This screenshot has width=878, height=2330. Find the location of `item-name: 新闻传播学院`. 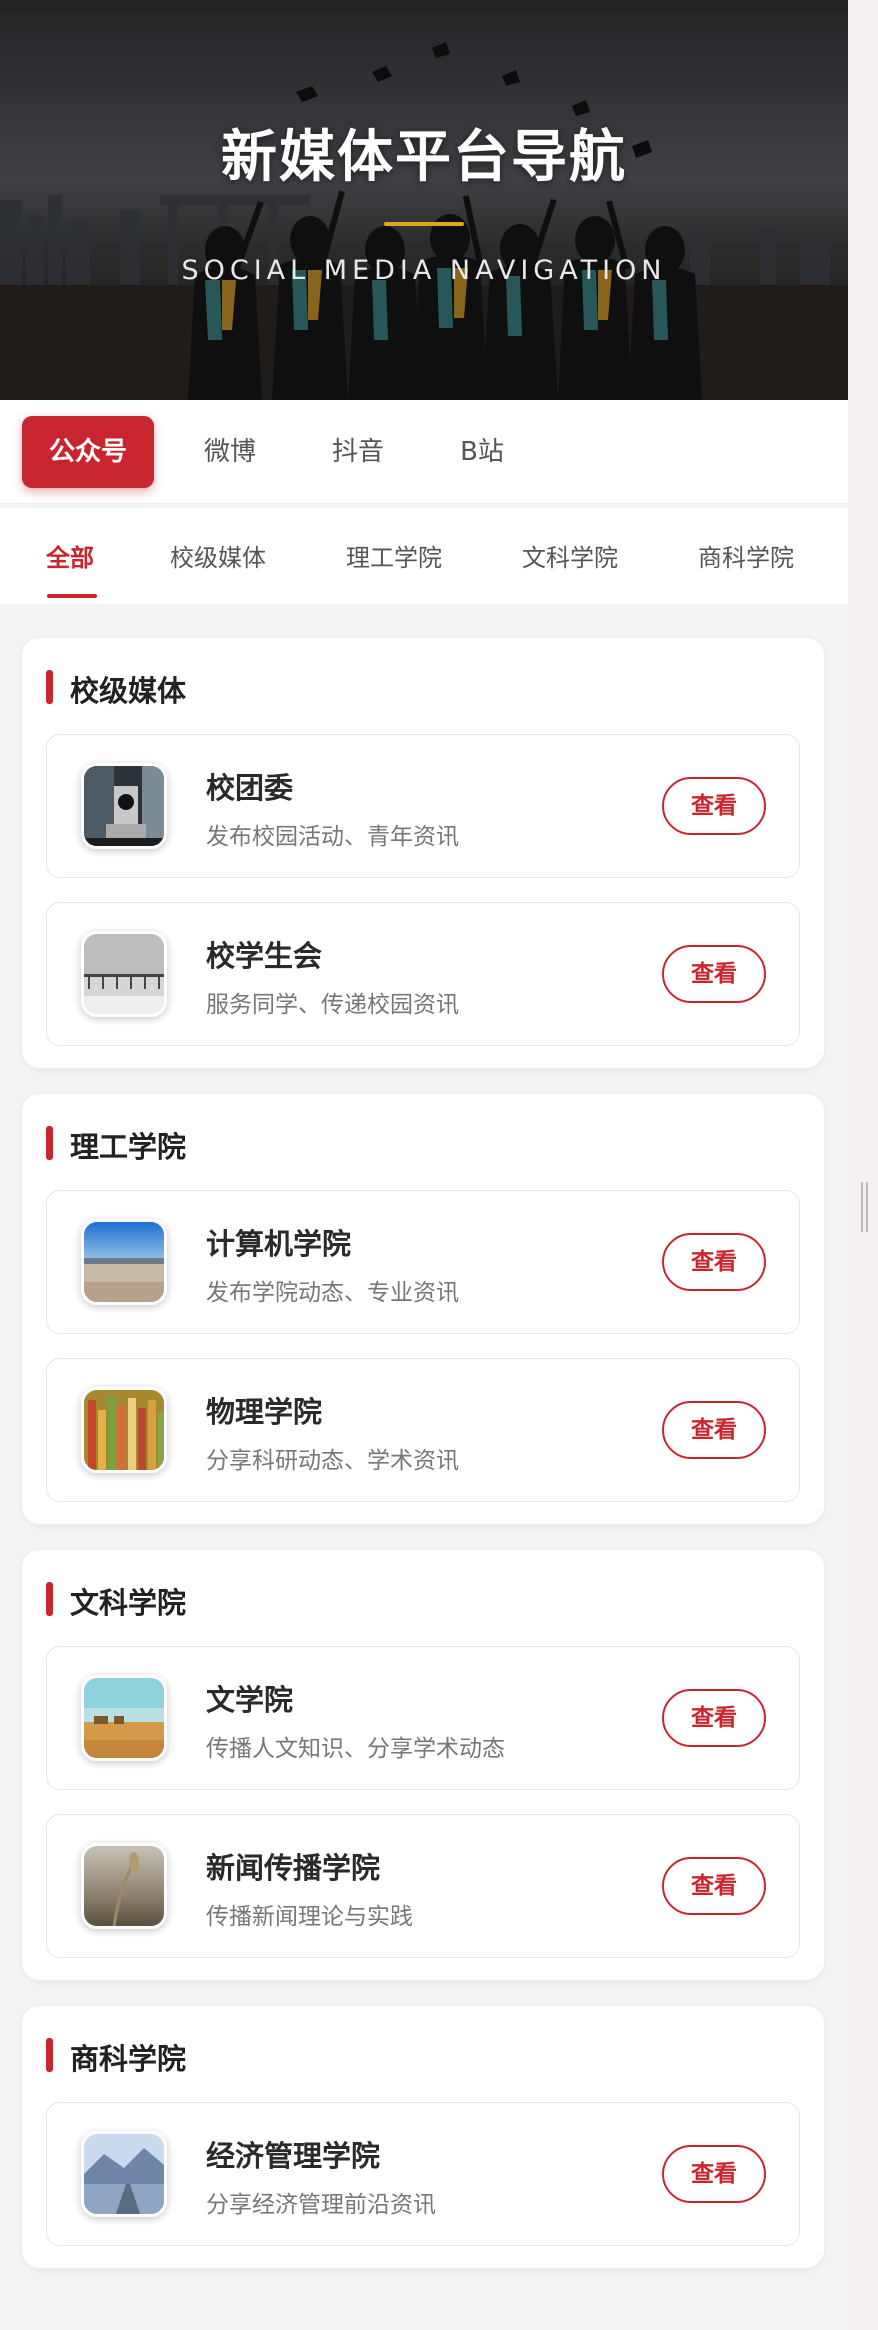

item-name: 新闻传播学院 is located at coordinates (293, 1868).